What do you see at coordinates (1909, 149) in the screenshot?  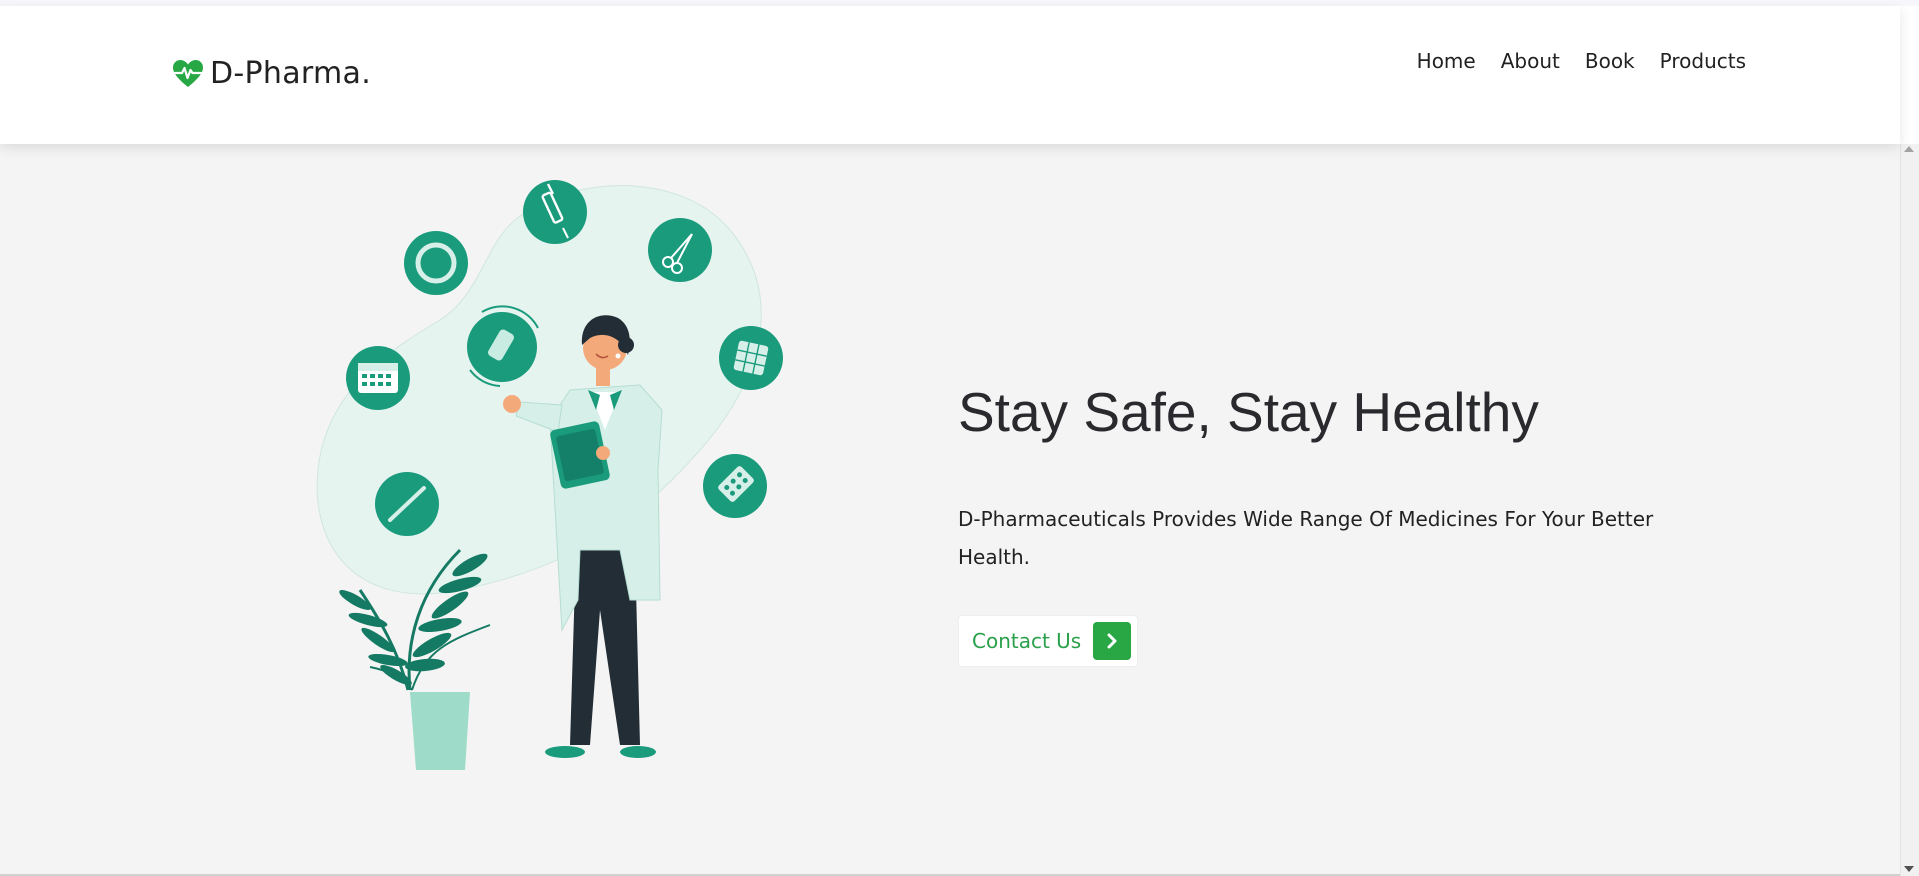 I see `scroll-up-arrow-icon` at bounding box center [1909, 149].